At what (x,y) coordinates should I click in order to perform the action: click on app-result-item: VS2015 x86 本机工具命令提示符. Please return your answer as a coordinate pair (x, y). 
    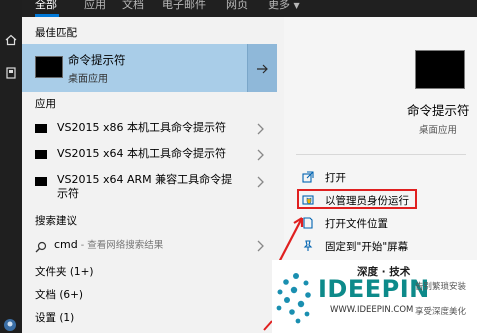
    Looking at the image, I should click on (149, 128).